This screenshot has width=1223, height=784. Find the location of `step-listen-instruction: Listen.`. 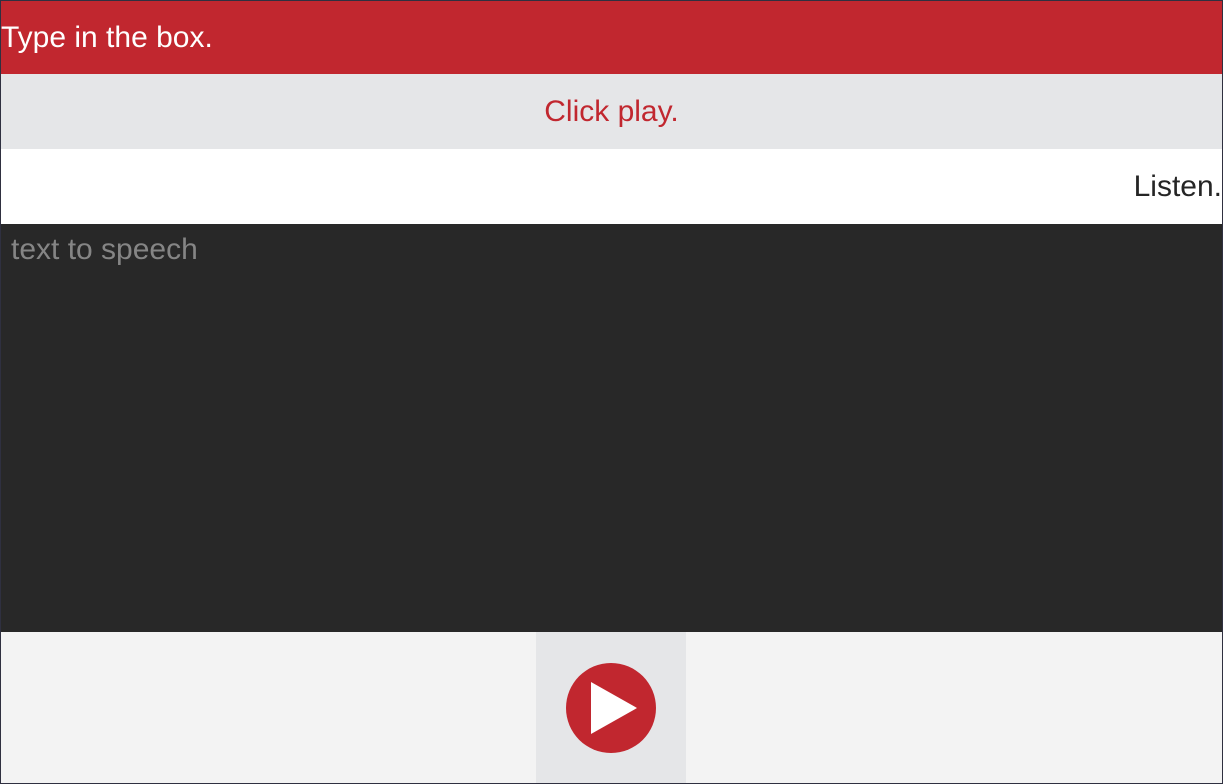

step-listen-instruction: Listen. is located at coordinates (611, 186).